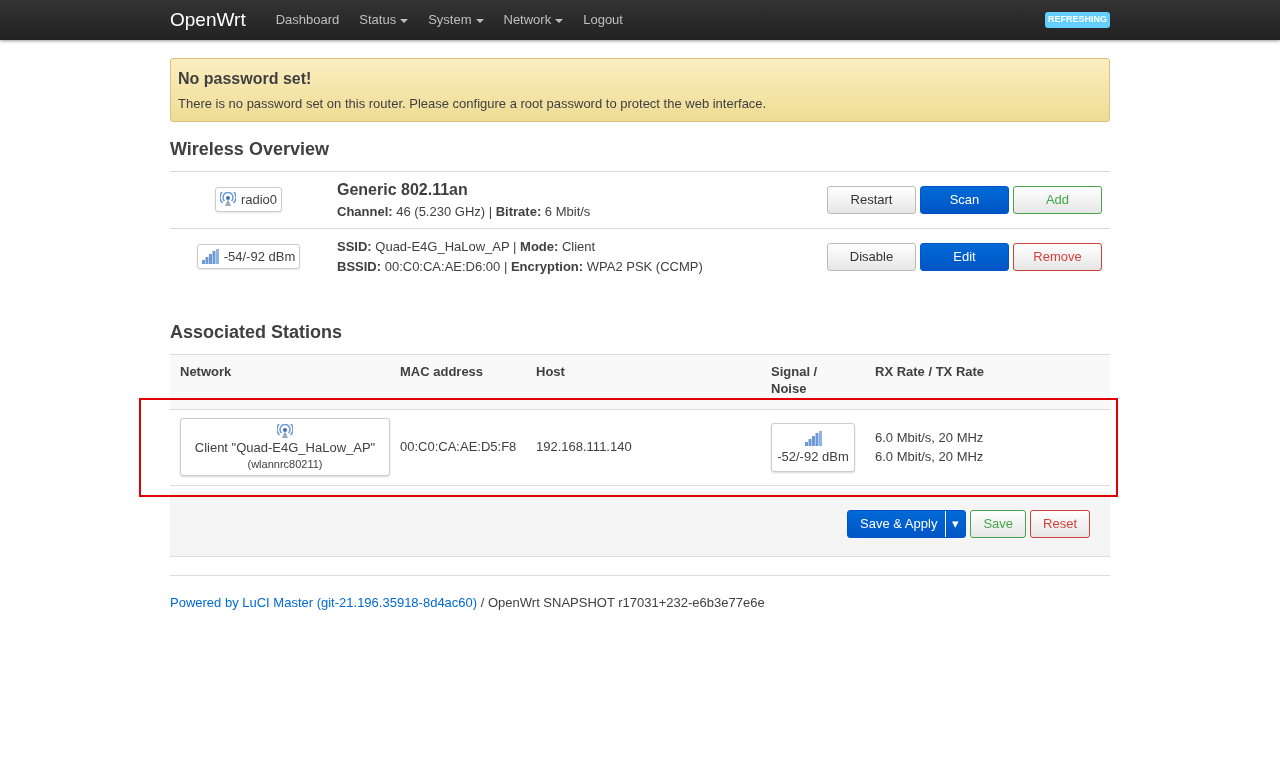 This screenshot has height=768, width=1280. Describe the element at coordinates (208, 20) in the screenshot. I see `brand-logo: OpenWrt` at that location.